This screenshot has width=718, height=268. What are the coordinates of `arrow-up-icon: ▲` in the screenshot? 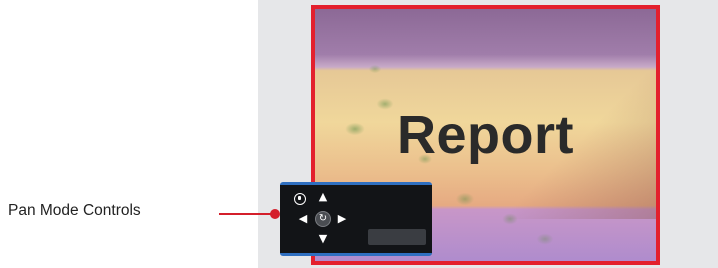 It's located at (323, 197).